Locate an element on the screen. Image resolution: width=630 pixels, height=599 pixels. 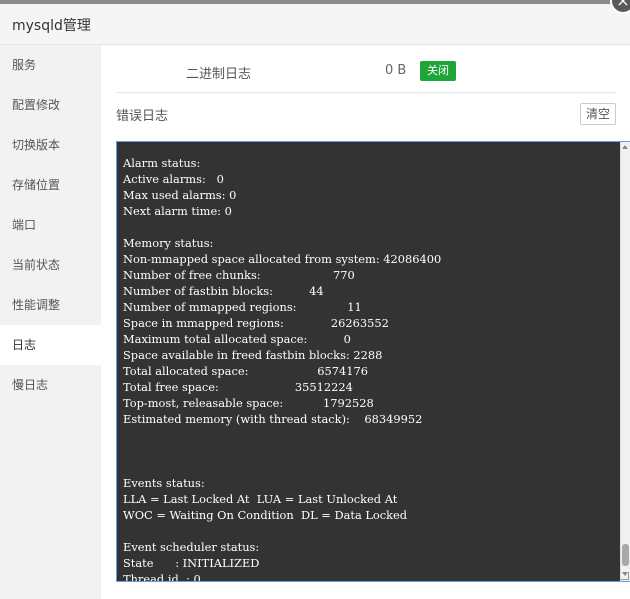
sidebar-item-storage: 存储位置 is located at coordinates (50, 185).